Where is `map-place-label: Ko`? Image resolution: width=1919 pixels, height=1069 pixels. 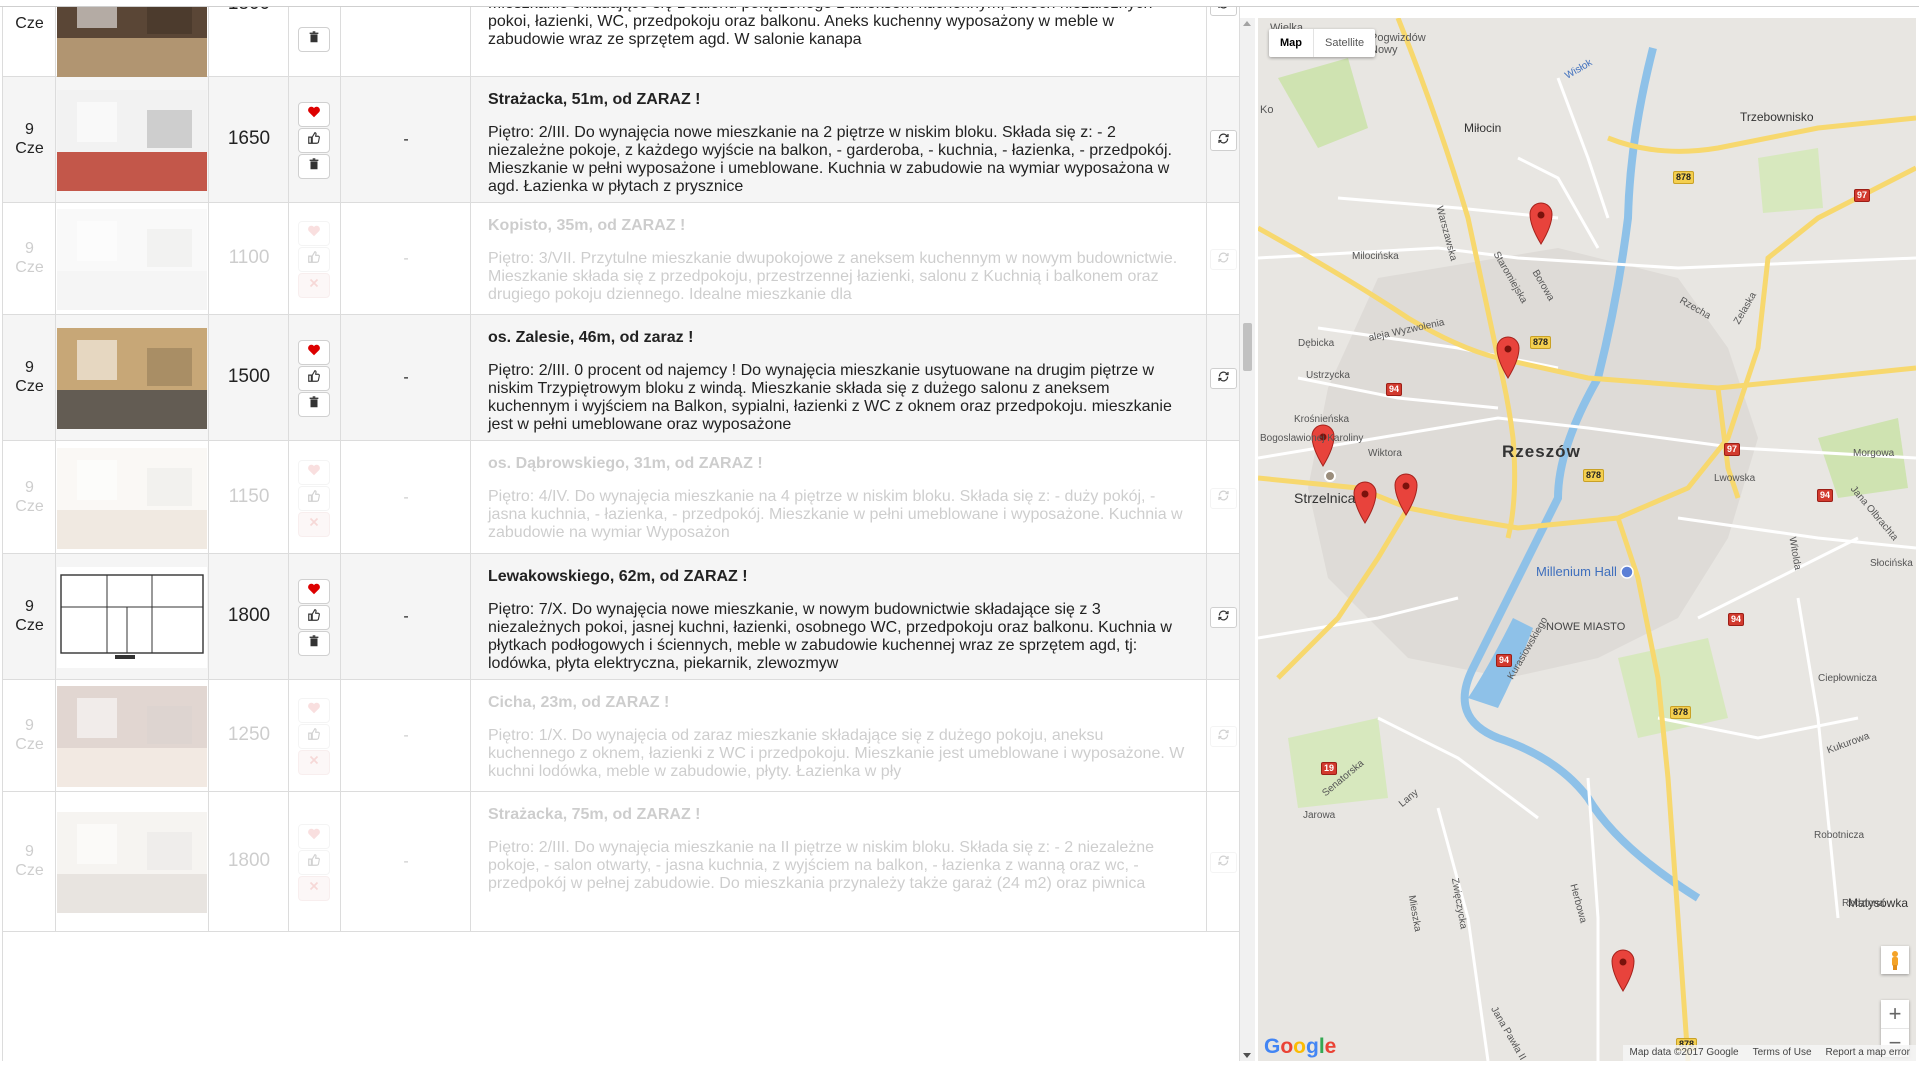 map-place-label: Ko is located at coordinates (1267, 110).